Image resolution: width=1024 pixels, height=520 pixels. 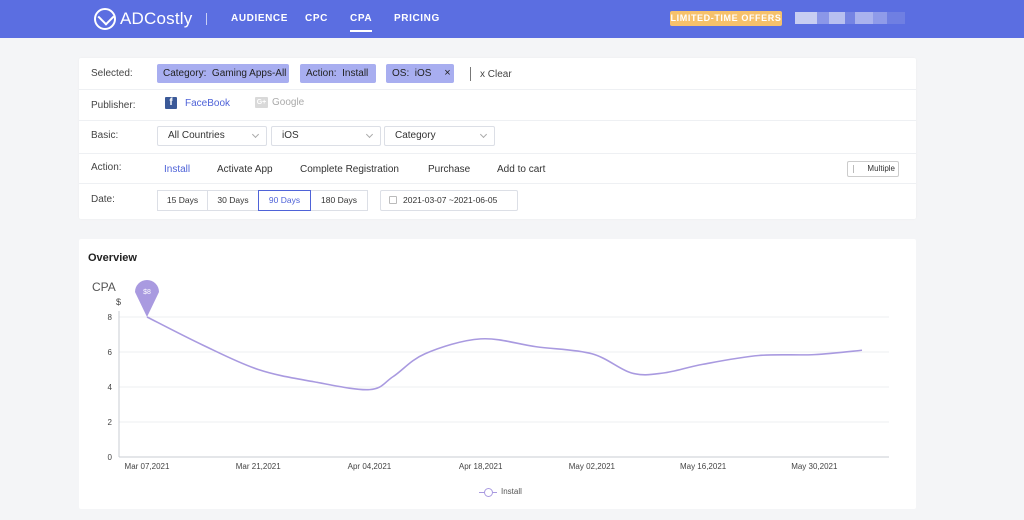 I want to click on date-range-buttons: 15 Days 30 Days 90 Days 180 Days, so click(x=262, y=200).